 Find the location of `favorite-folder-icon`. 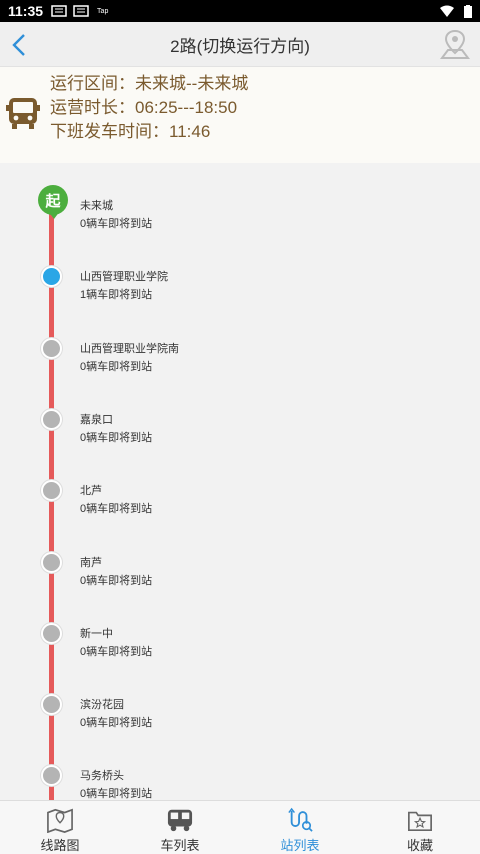

favorite-folder-icon is located at coordinates (420, 821).